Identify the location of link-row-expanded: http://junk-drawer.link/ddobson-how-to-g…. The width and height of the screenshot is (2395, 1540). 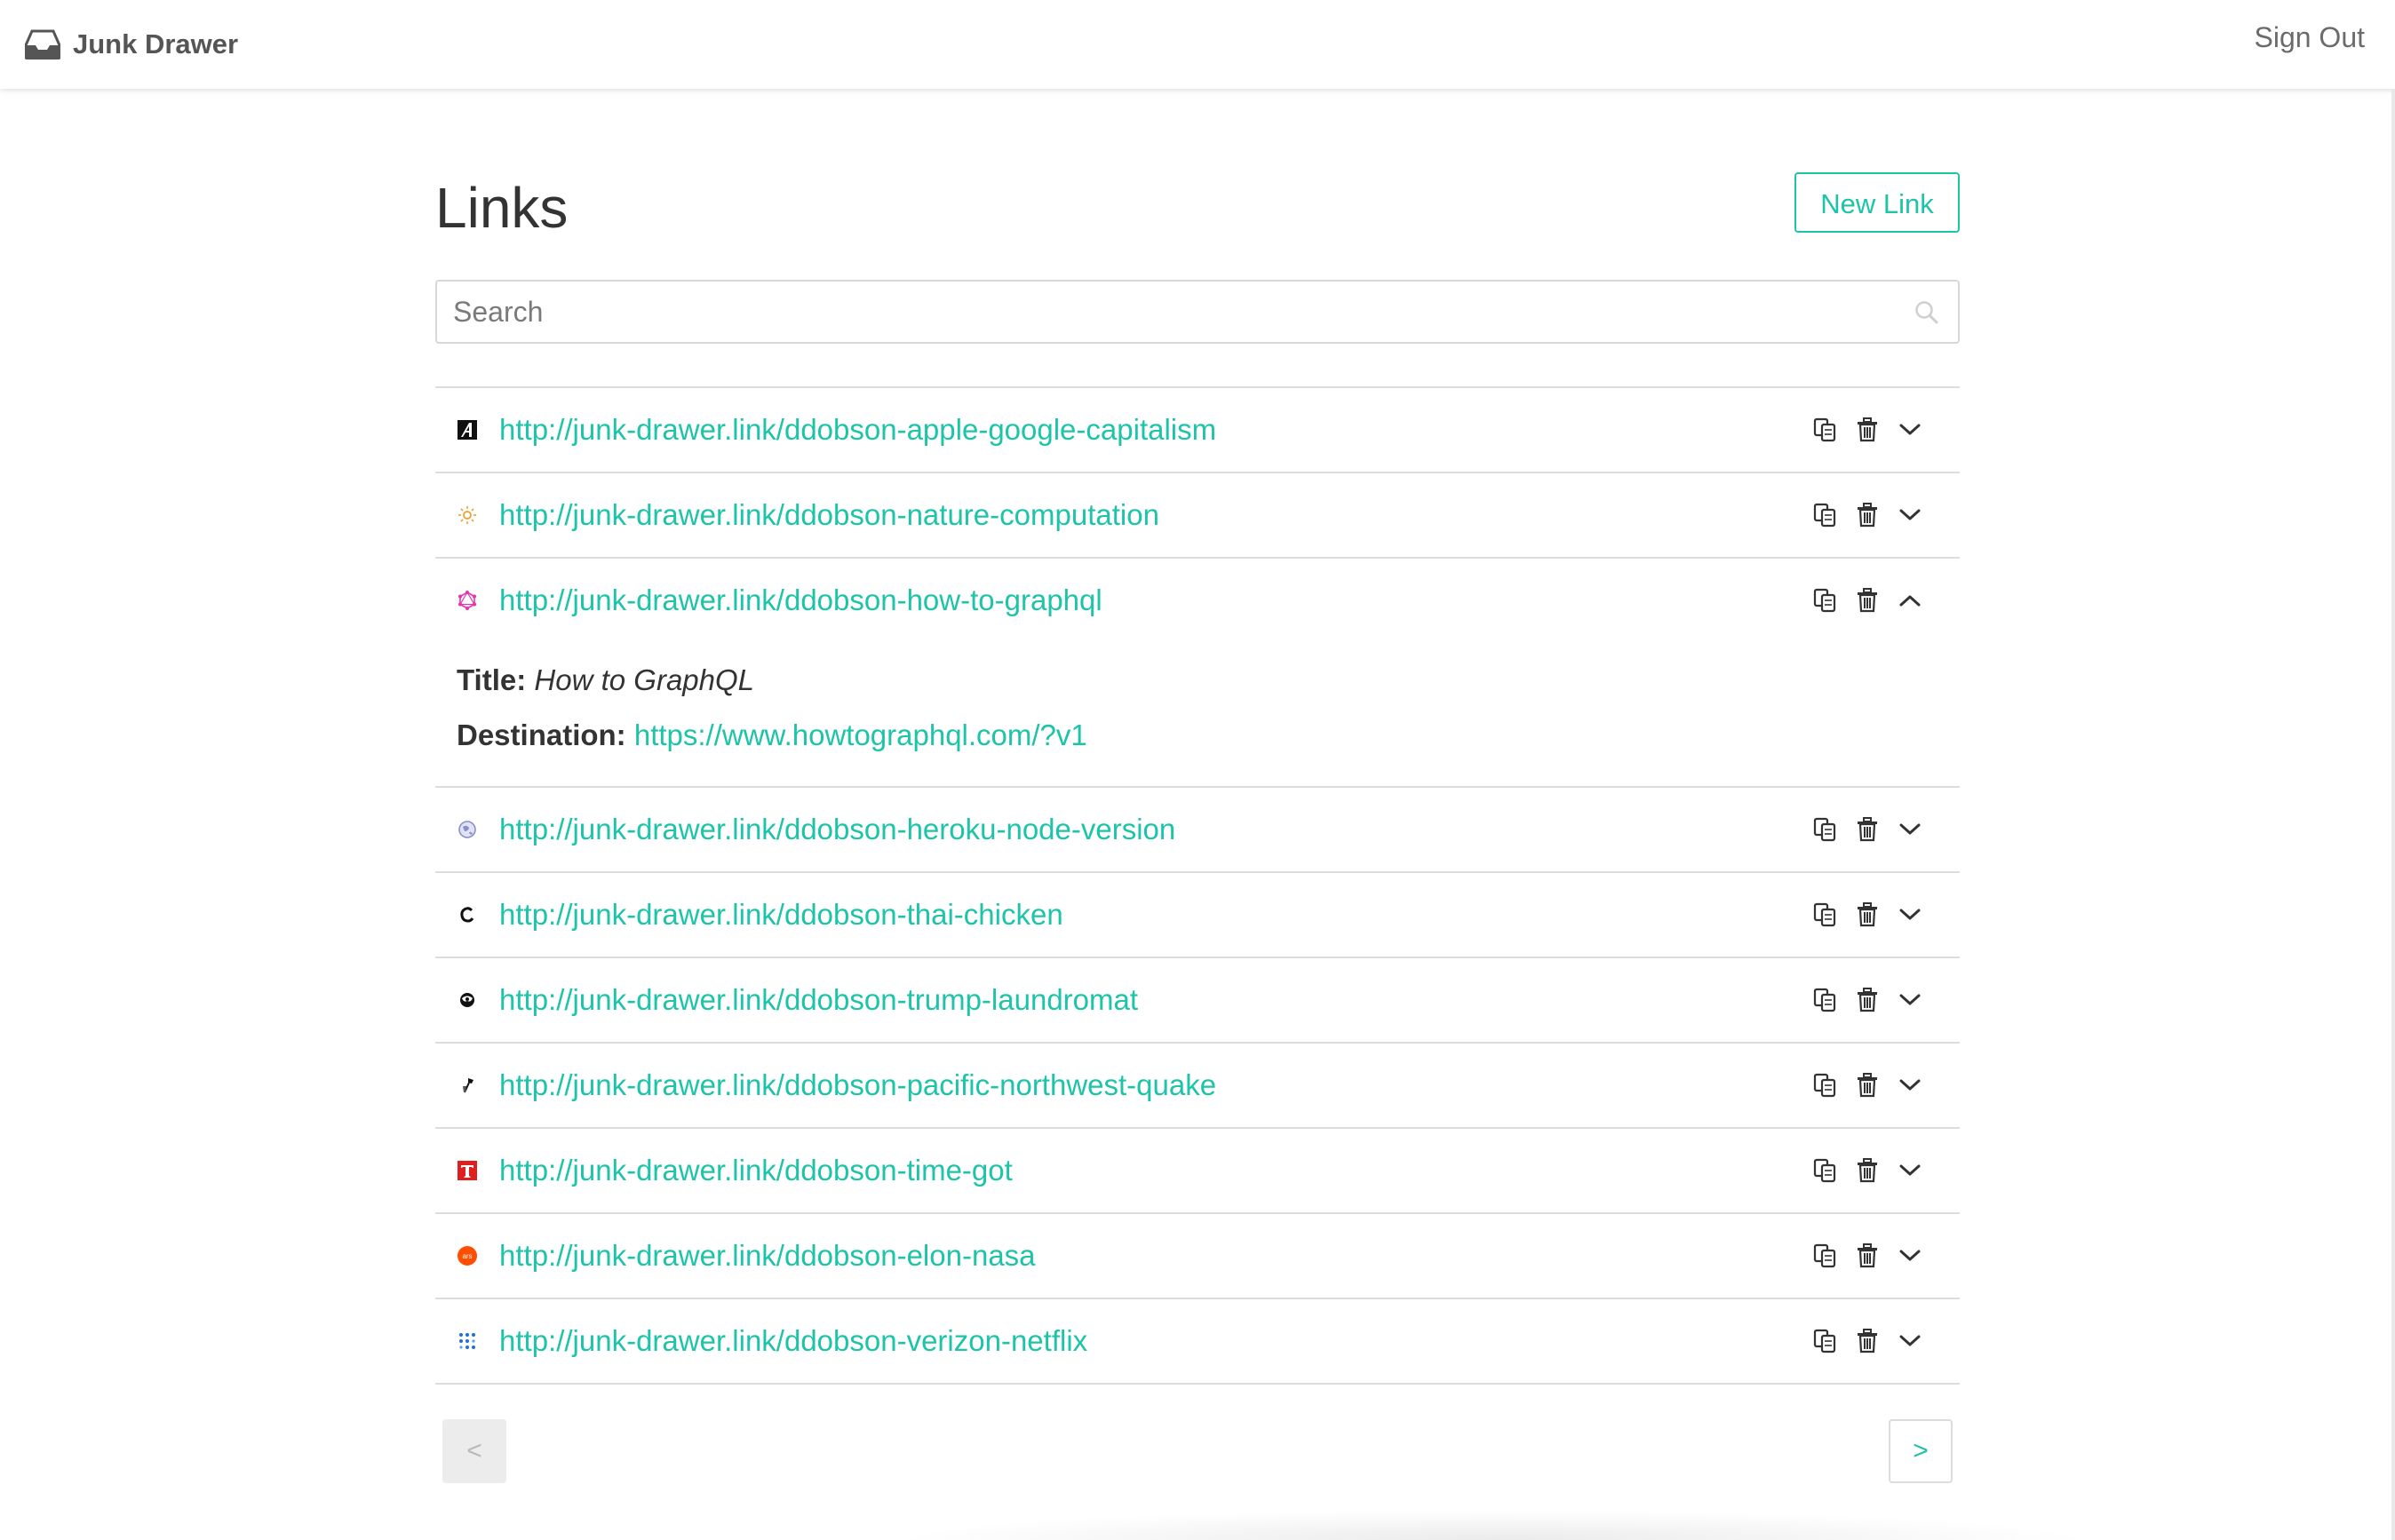
(1198, 674).